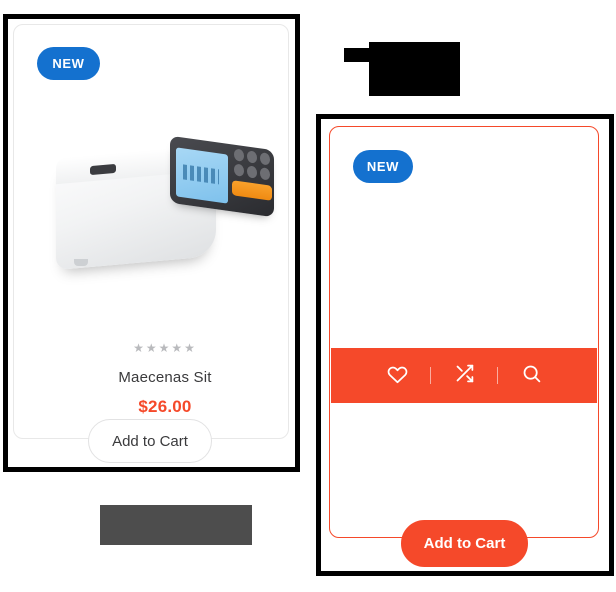  What do you see at coordinates (81, 262) in the screenshot?
I see `device-foot` at bounding box center [81, 262].